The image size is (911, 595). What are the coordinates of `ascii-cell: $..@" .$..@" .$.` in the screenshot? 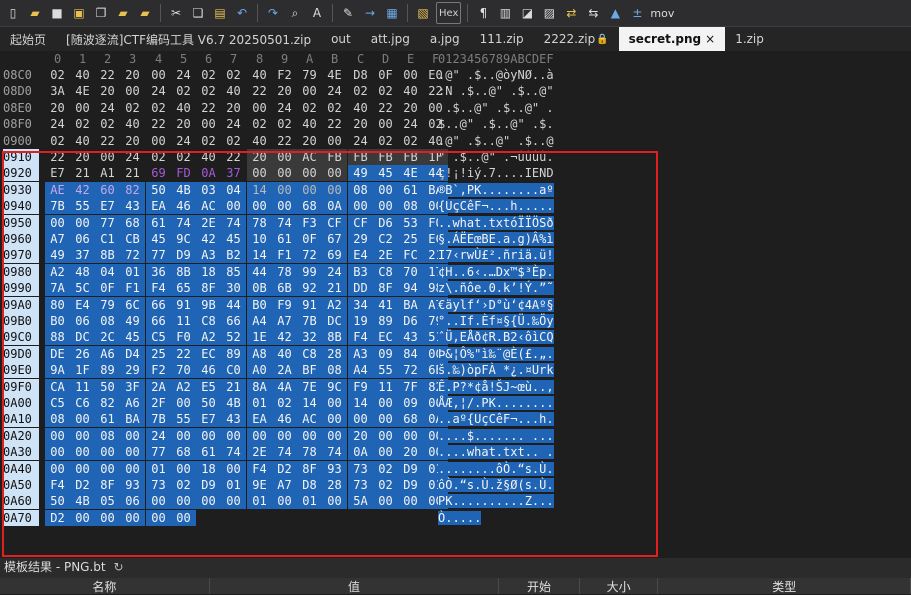 It's located at (503, 124).